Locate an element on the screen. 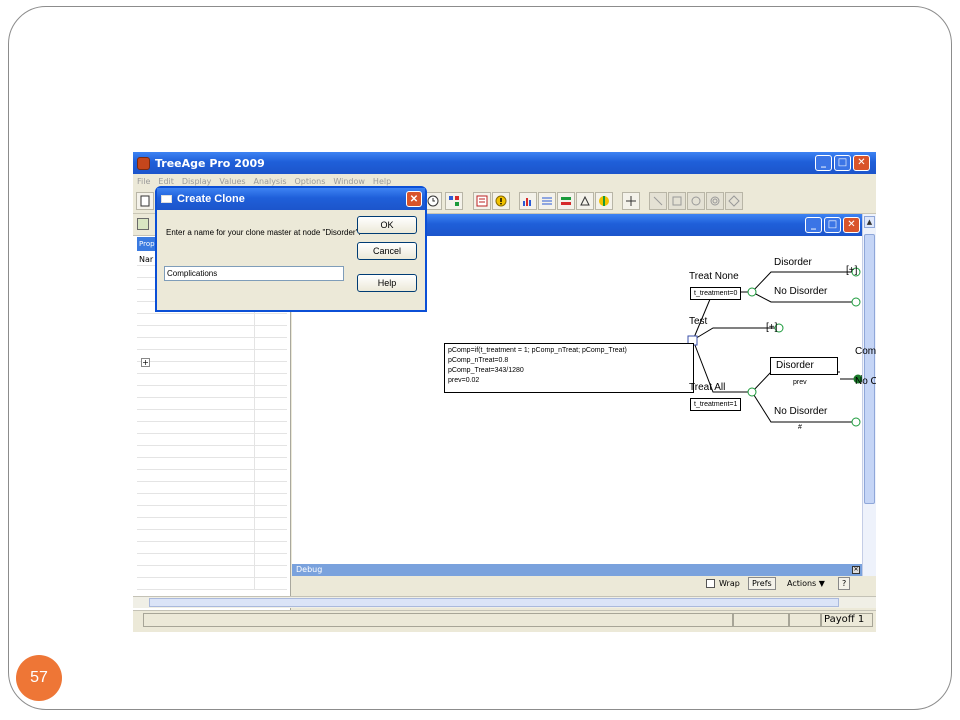 The width and height of the screenshot is (960, 720). dialog-close-icon: ✕ is located at coordinates (414, 199).